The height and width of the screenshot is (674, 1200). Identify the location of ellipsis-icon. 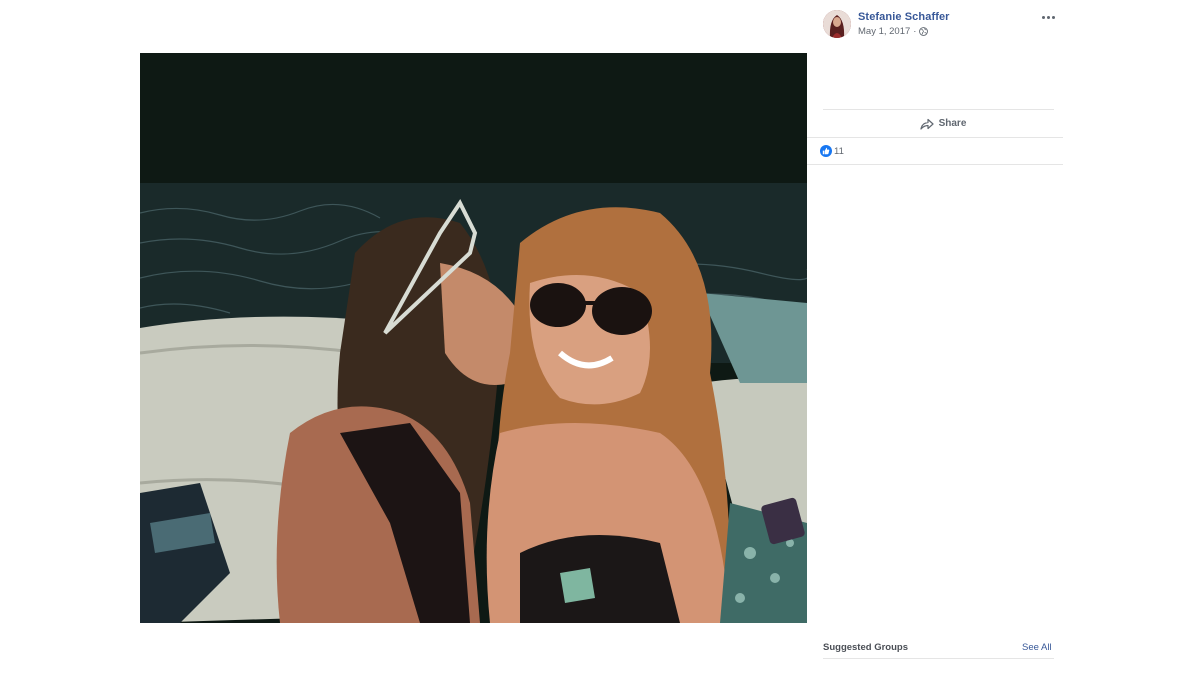
(1048, 17).